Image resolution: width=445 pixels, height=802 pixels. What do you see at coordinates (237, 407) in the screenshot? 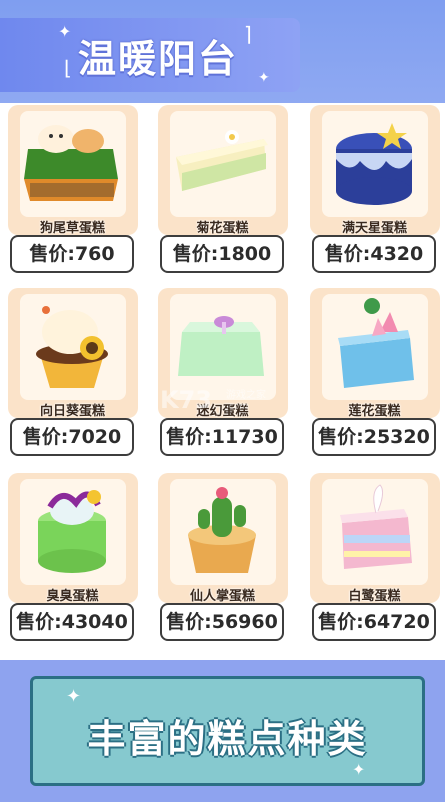
I see `watermark-url: .com` at bounding box center [237, 407].